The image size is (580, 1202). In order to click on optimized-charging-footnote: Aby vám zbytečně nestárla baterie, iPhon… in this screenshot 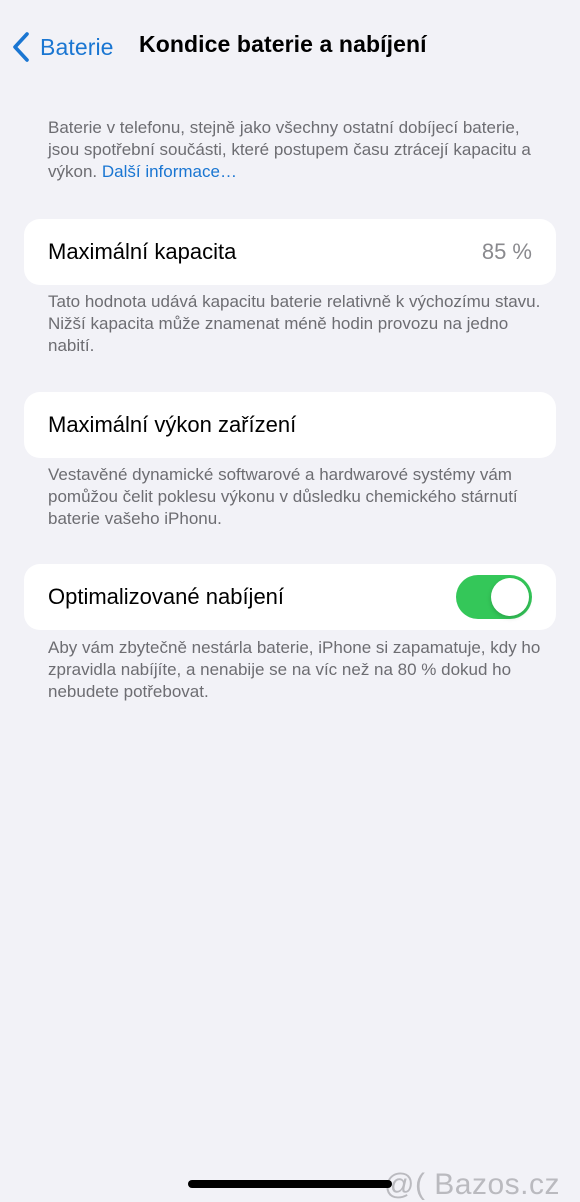, I will do `click(294, 669)`.